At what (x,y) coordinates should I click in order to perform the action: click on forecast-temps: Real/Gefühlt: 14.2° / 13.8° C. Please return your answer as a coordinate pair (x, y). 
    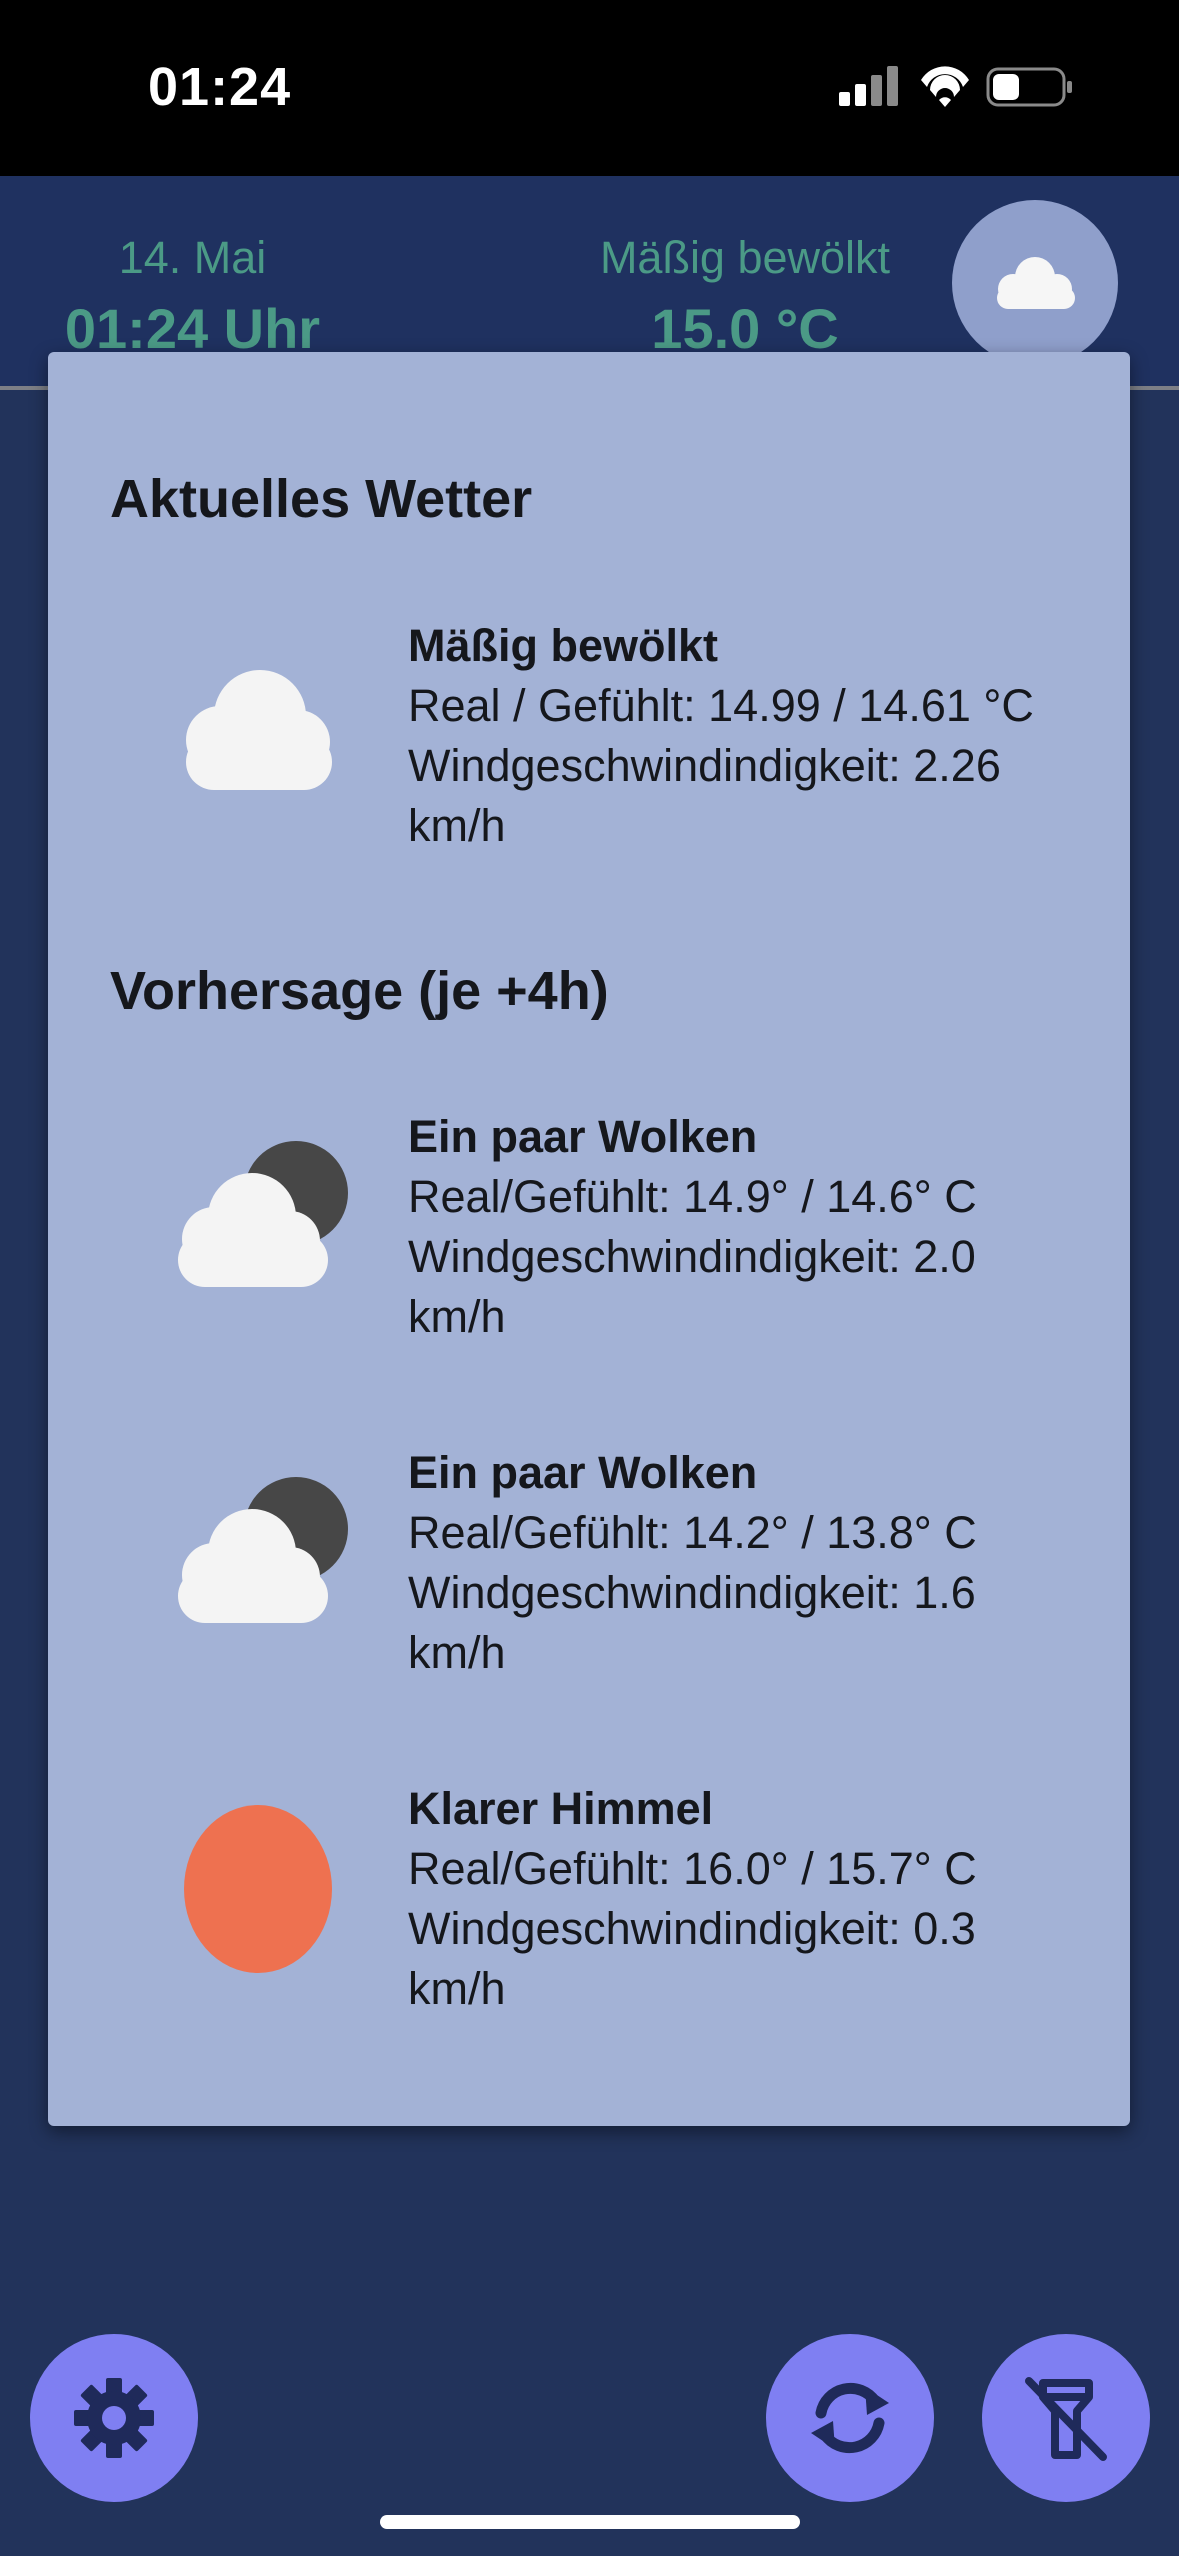
    Looking at the image, I should click on (692, 1532).